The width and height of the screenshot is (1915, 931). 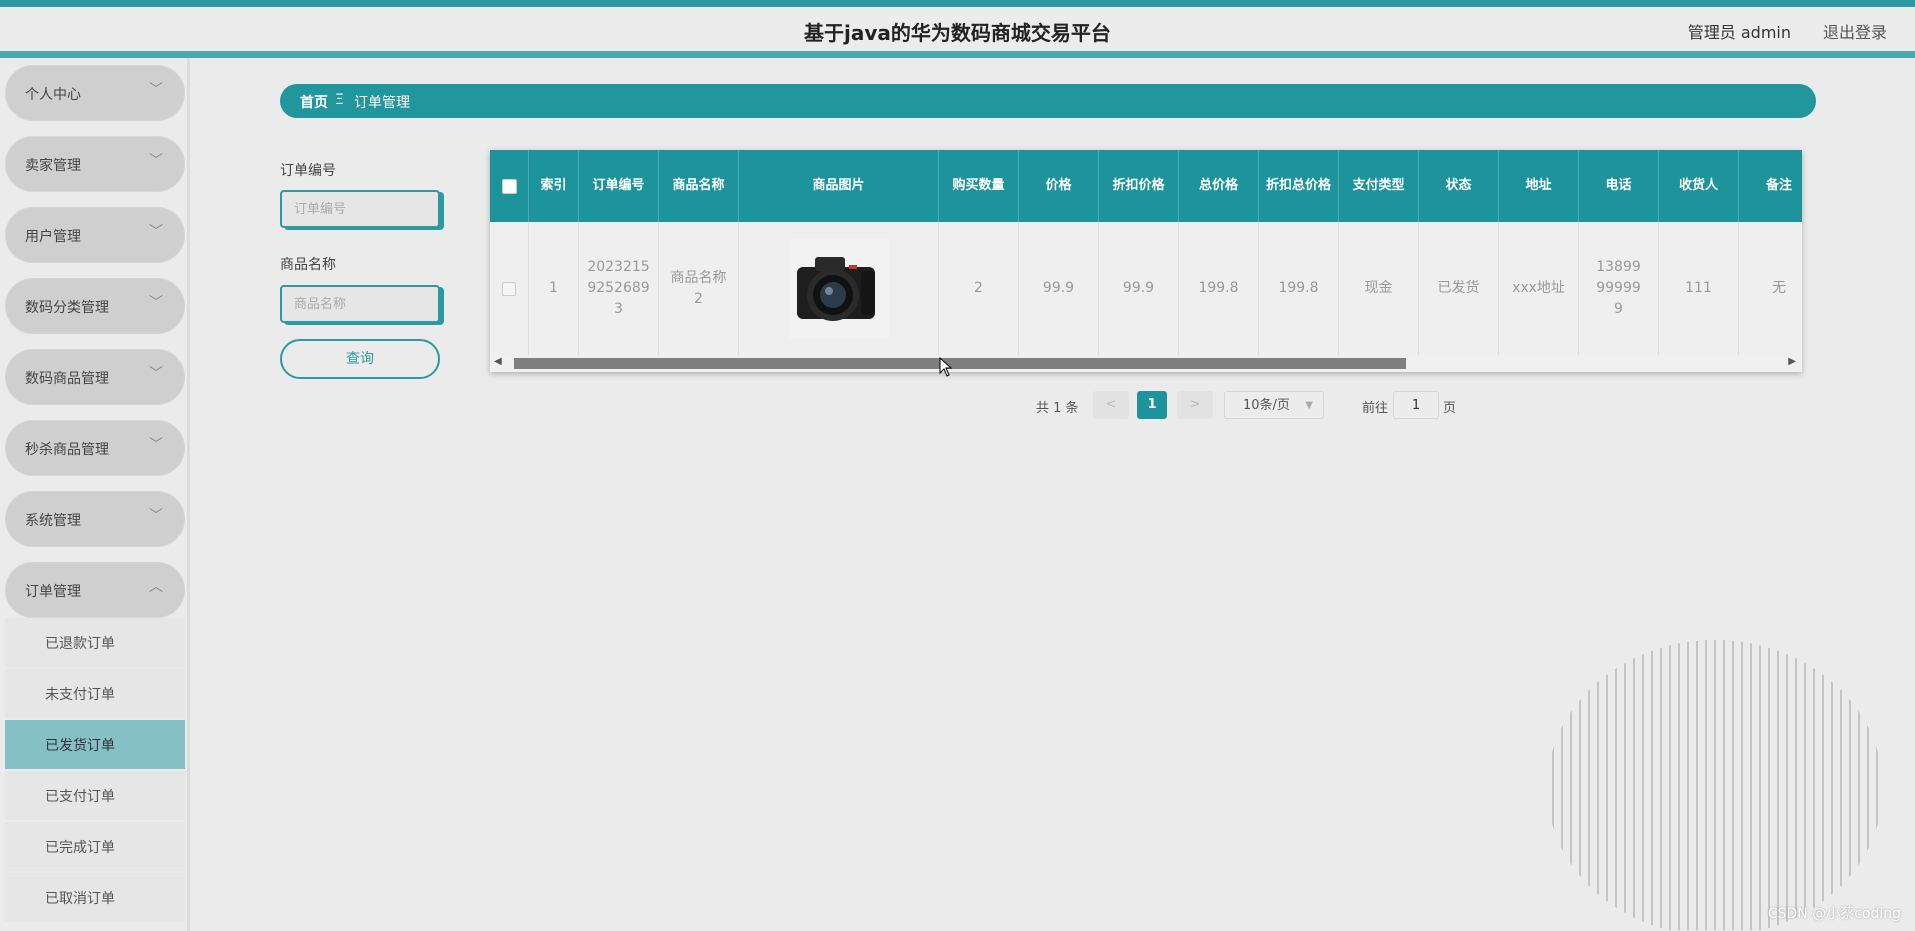 I want to click on product-image, so click(x=838, y=288).